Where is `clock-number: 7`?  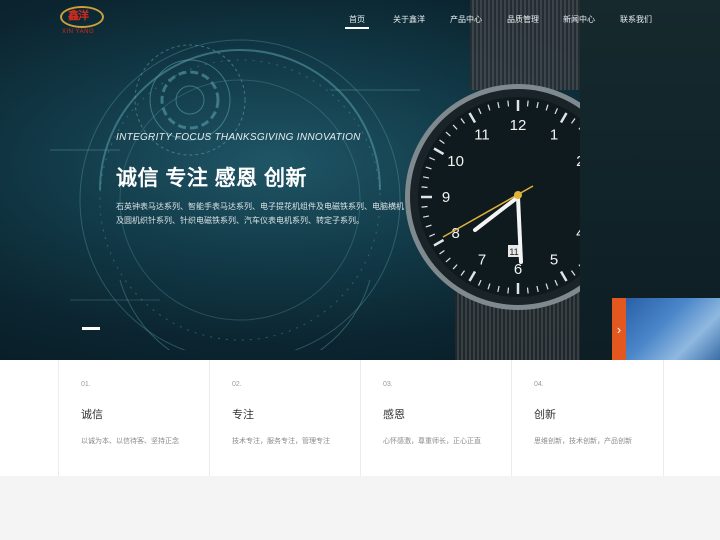 clock-number: 7 is located at coordinates (482, 259).